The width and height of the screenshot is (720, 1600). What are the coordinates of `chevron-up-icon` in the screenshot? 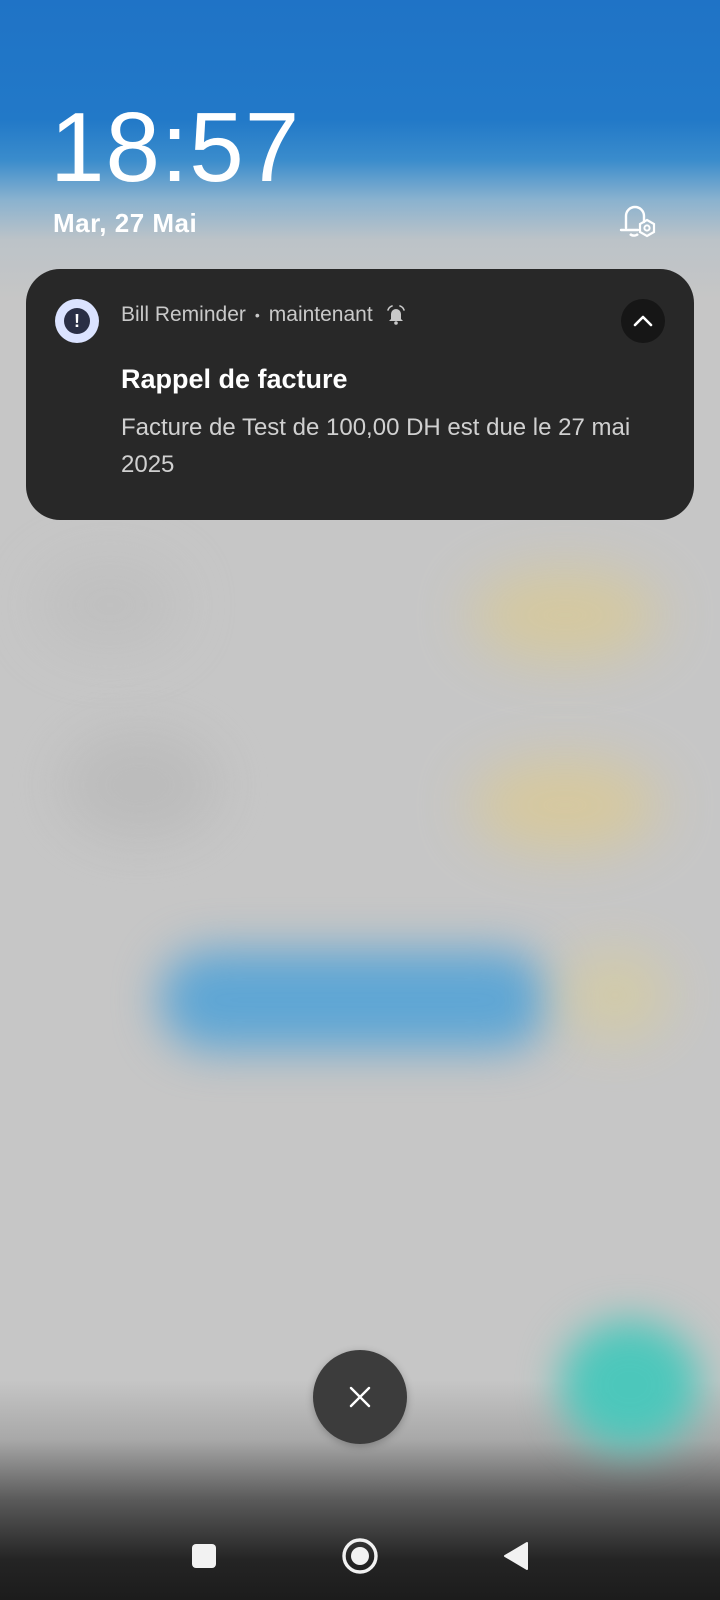 It's located at (643, 321).